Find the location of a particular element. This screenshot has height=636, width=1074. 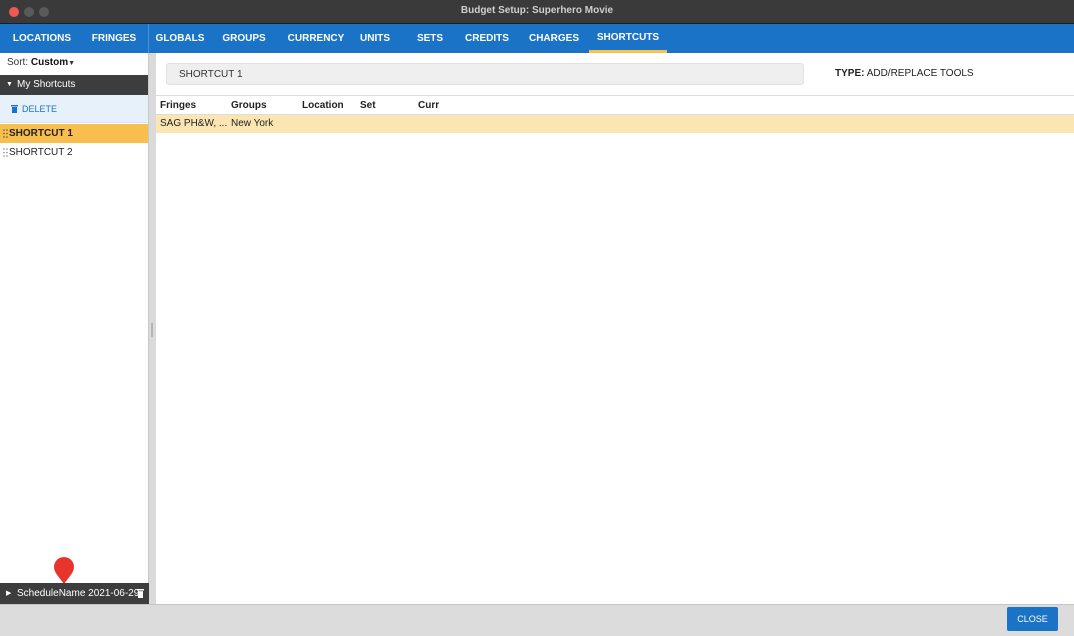

tab-locations: LOCATIONS is located at coordinates (42, 38).